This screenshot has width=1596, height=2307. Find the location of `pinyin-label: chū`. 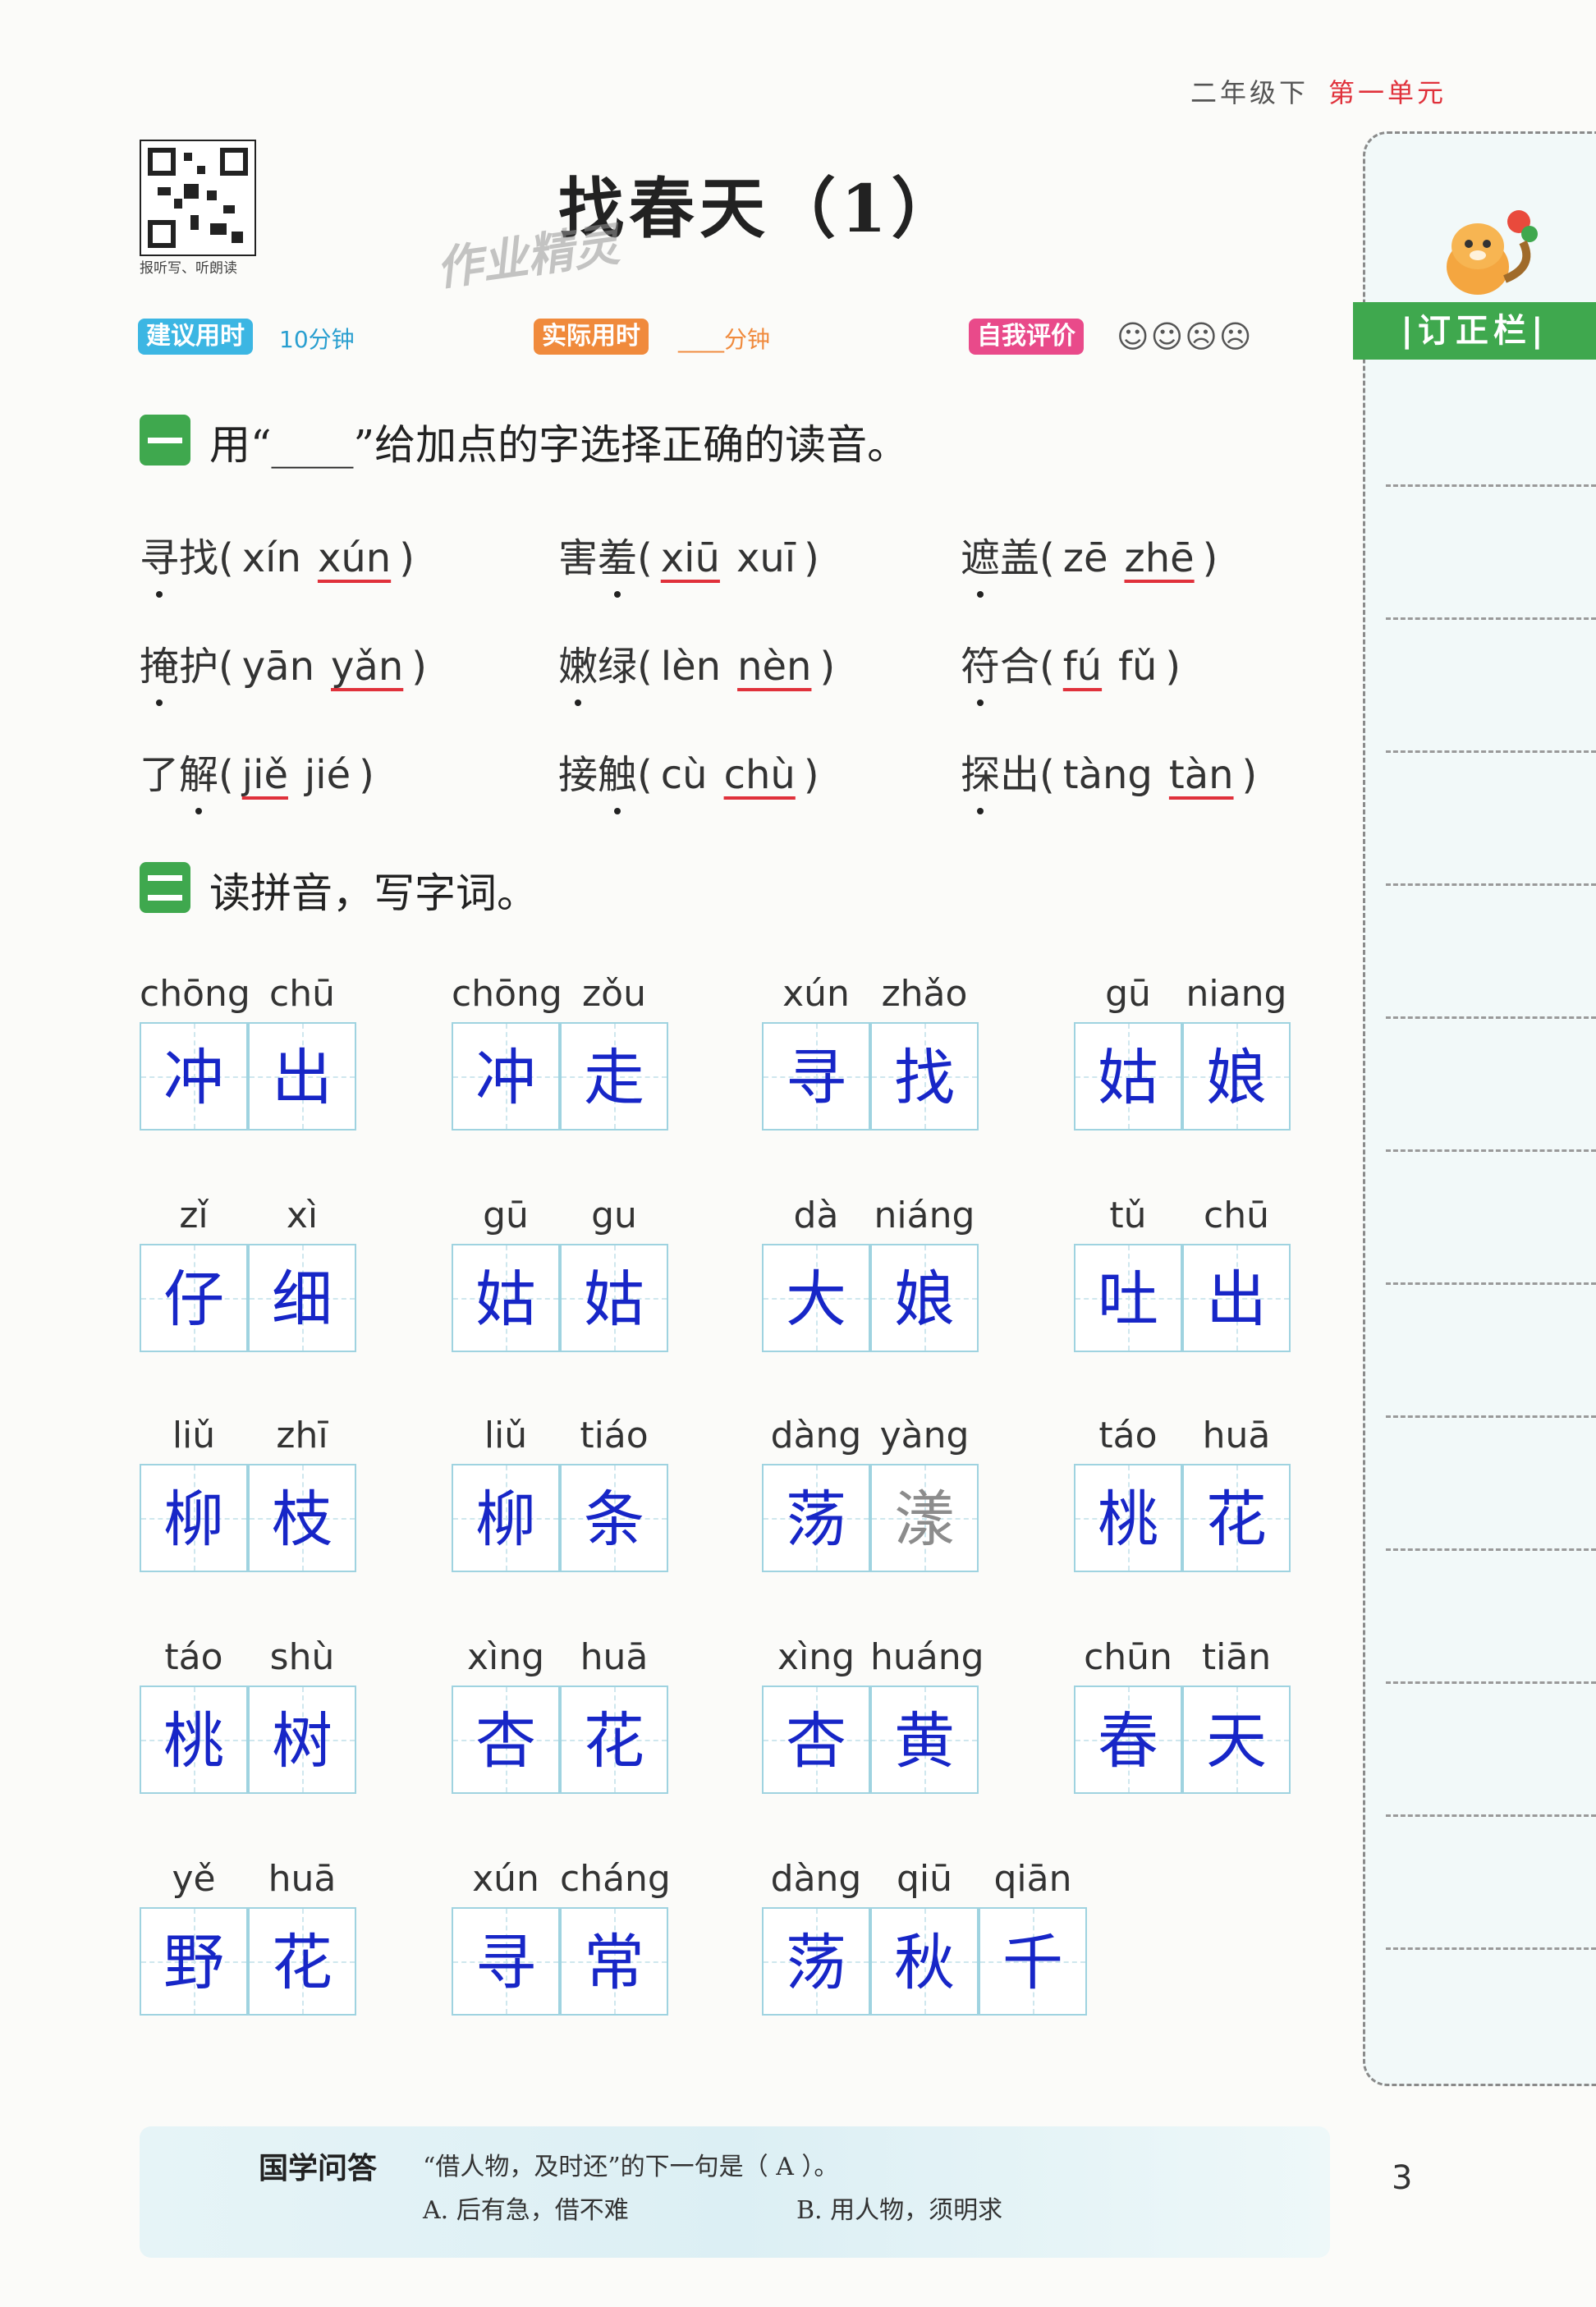

pinyin-label: chū is located at coordinates (1236, 1215).